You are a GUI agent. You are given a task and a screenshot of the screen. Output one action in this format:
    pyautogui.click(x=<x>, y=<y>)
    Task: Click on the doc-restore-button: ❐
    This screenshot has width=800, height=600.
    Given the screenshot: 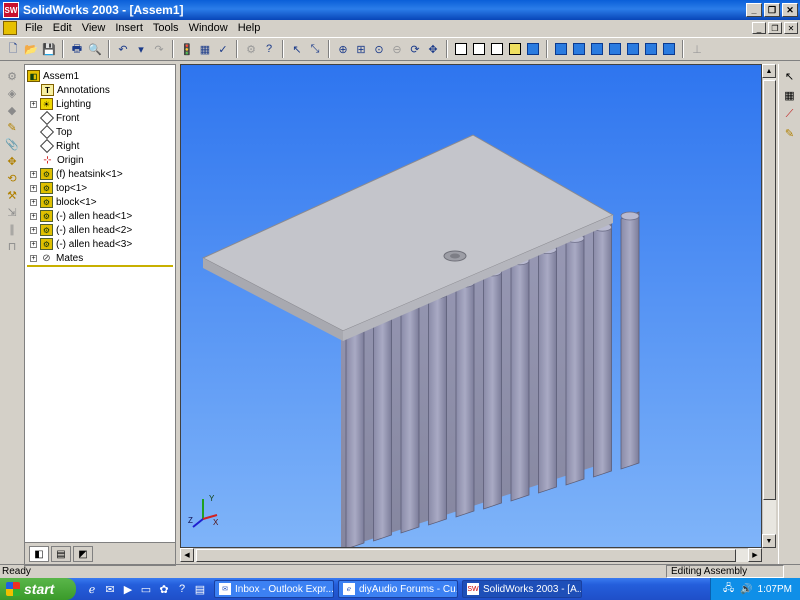 What is the action you would take?
    pyautogui.click(x=775, y=28)
    